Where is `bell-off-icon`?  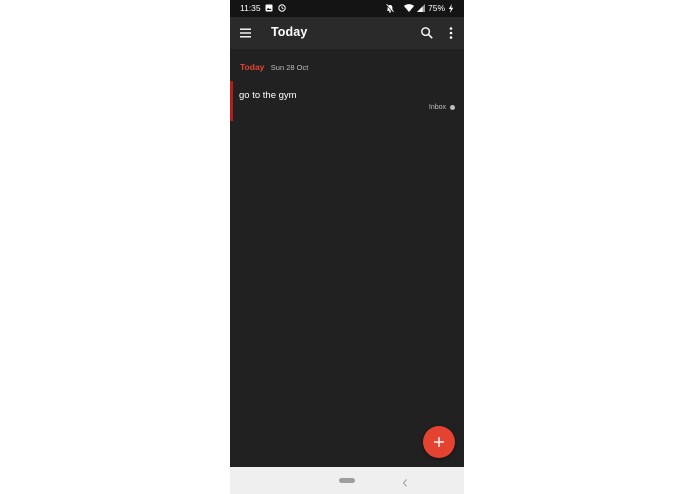 bell-off-icon is located at coordinates (390, 8).